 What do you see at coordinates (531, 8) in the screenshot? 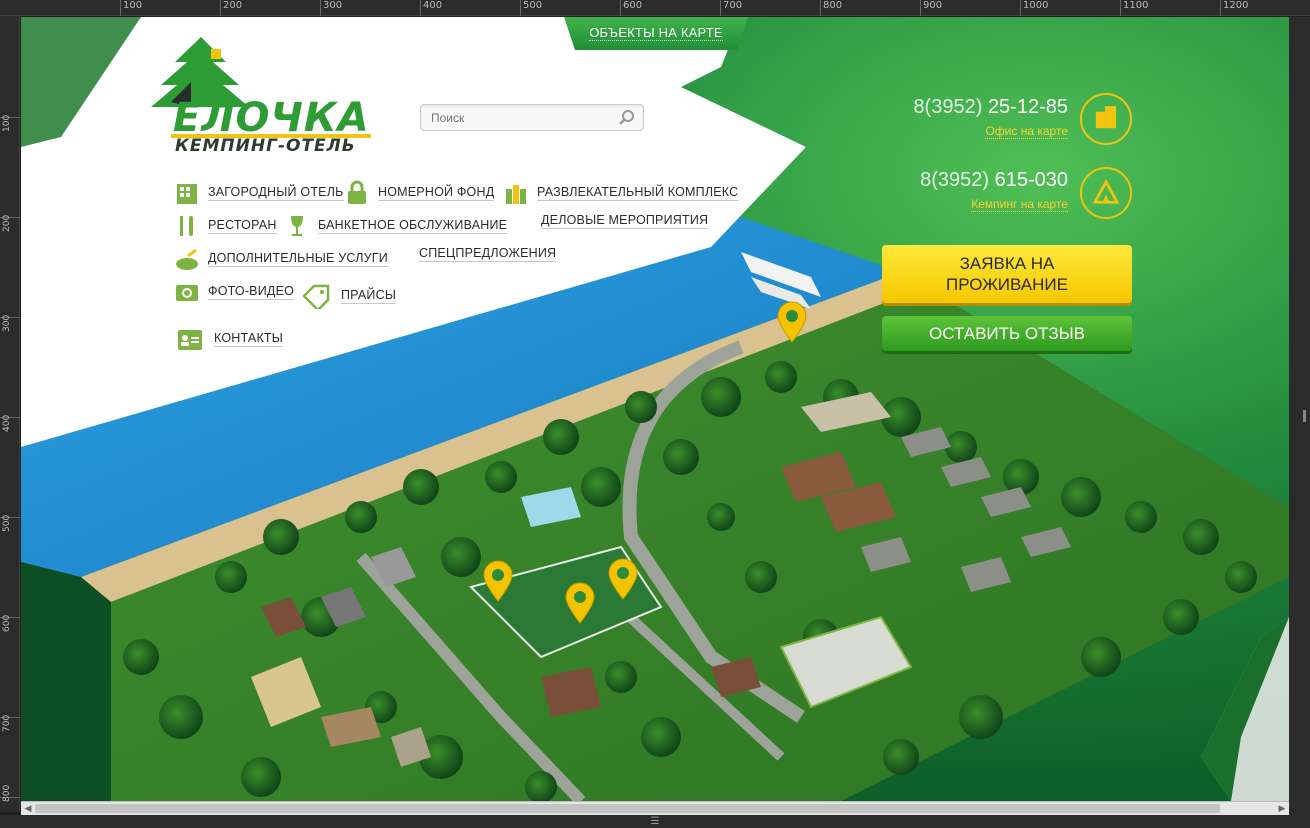
I see `ruler-tick: 500` at bounding box center [531, 8].